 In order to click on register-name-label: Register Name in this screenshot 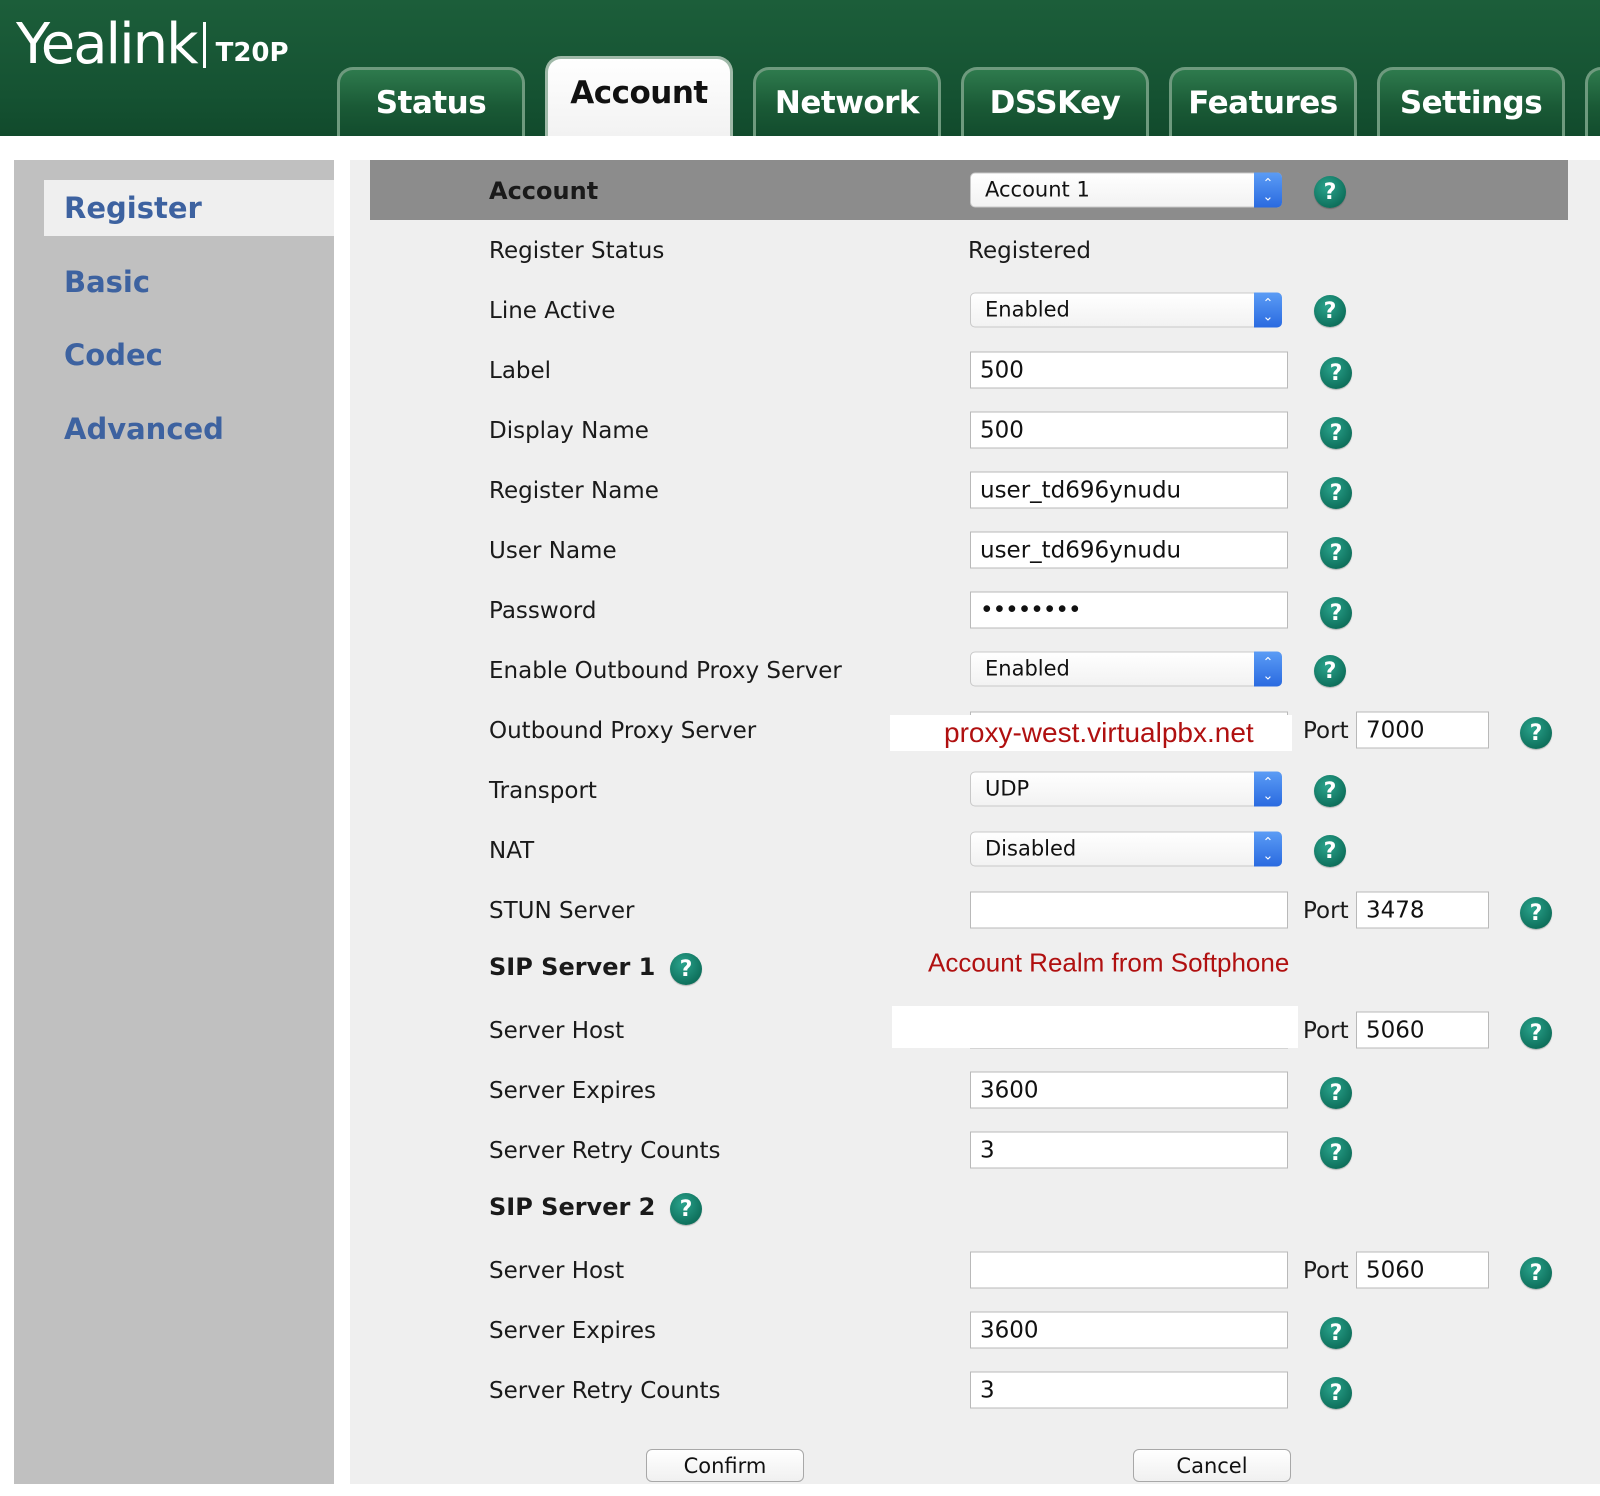, I will do `click(574, 491)`.